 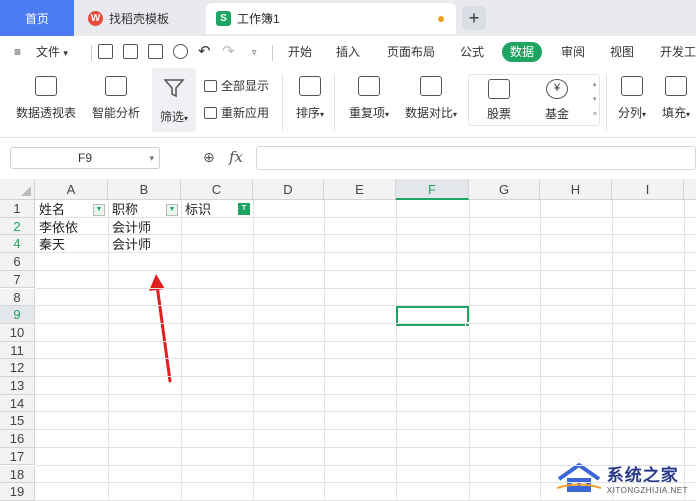 What do you see at coordinates (17, 209) in the screenshot?
I see `row-header-1: 1` at bounding box center [17, 209].